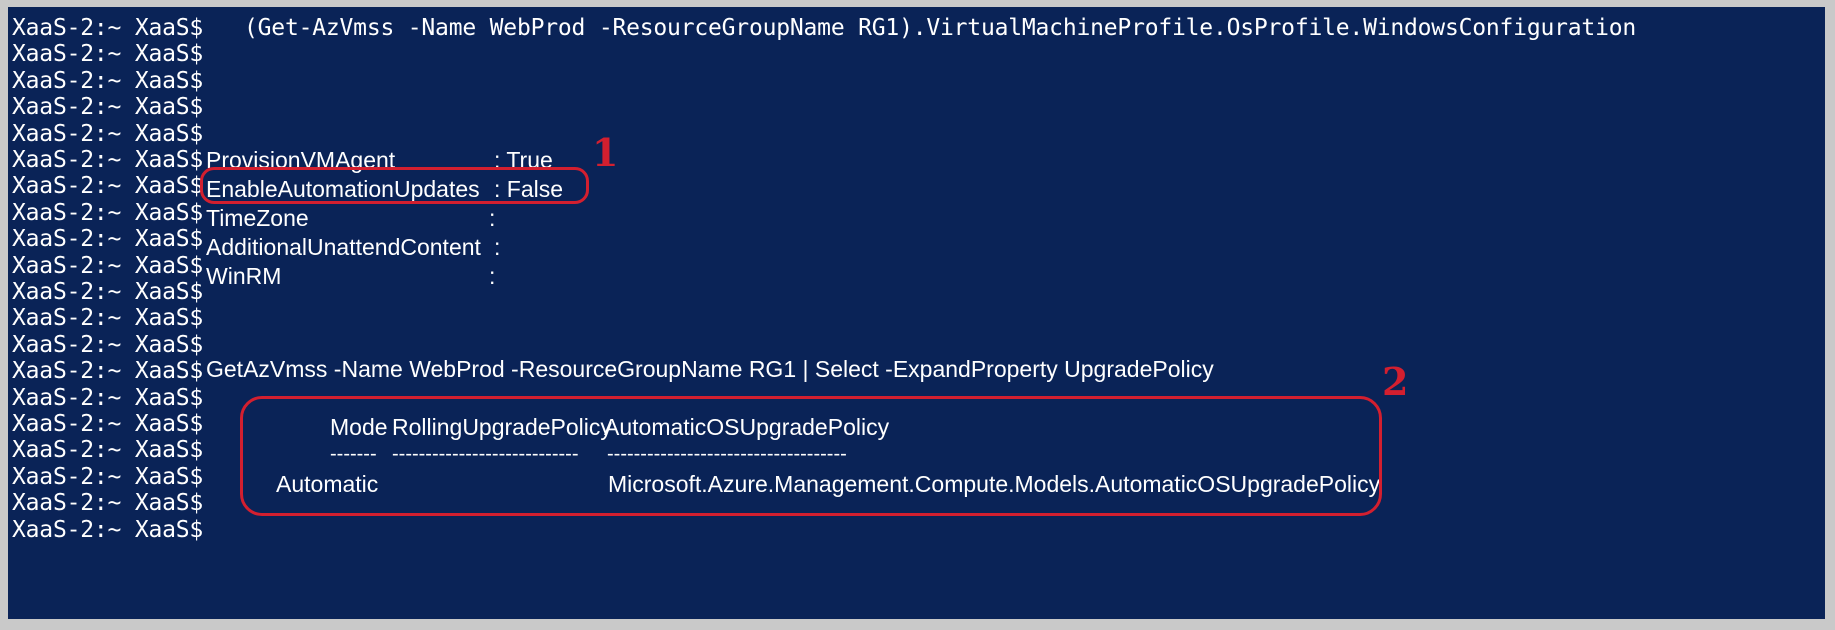  Describe the element at coordinates (343, 247) in the screenshot. I see `property-name-additionalunattendcontent: AdditionalUnattendContent` at that location.